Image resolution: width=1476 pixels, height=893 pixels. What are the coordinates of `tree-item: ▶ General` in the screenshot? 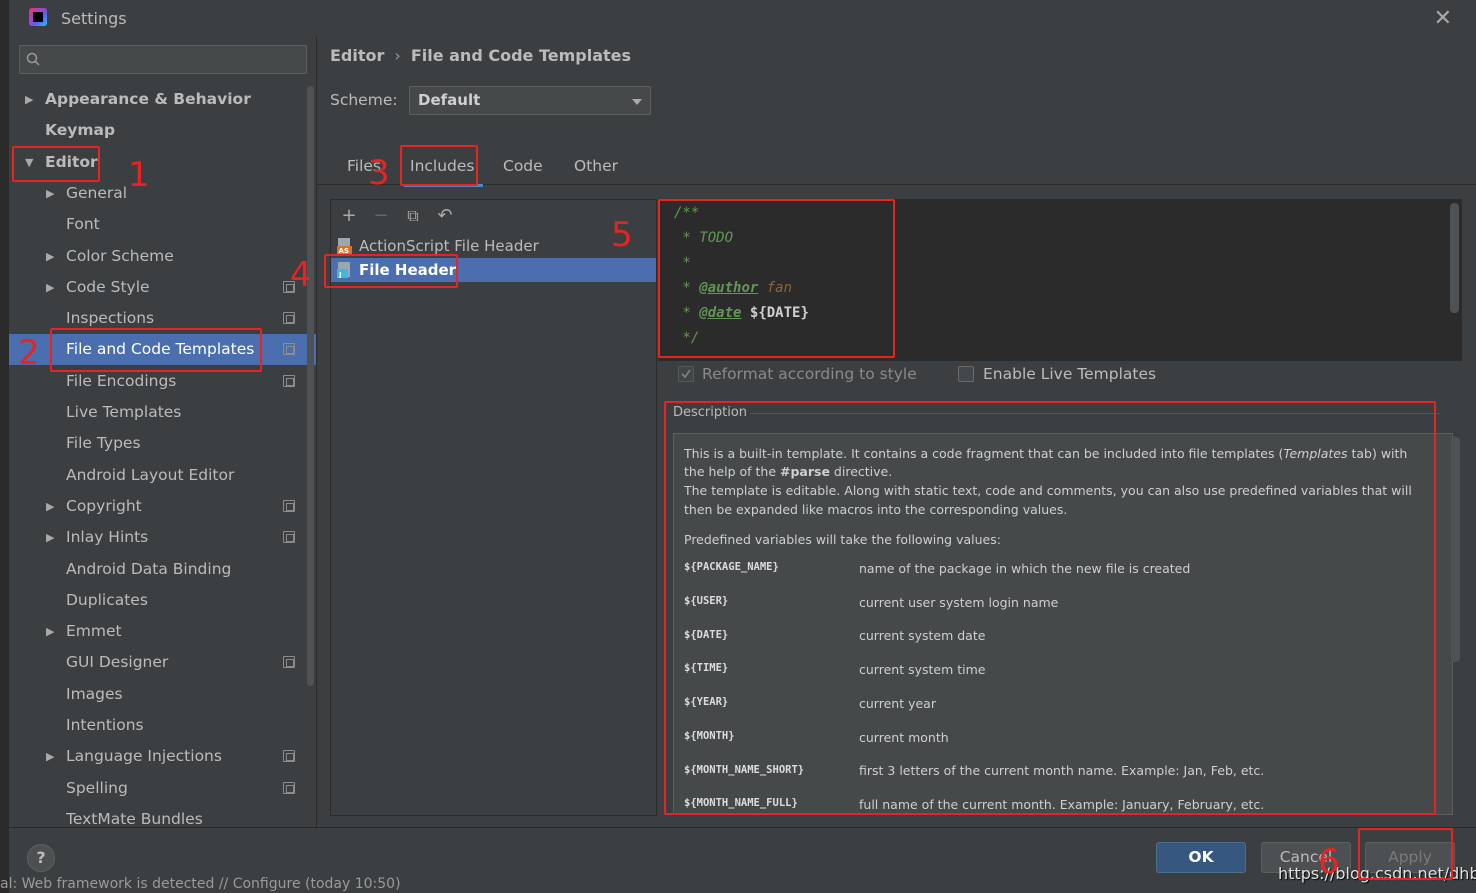 It's located at (162, 193).